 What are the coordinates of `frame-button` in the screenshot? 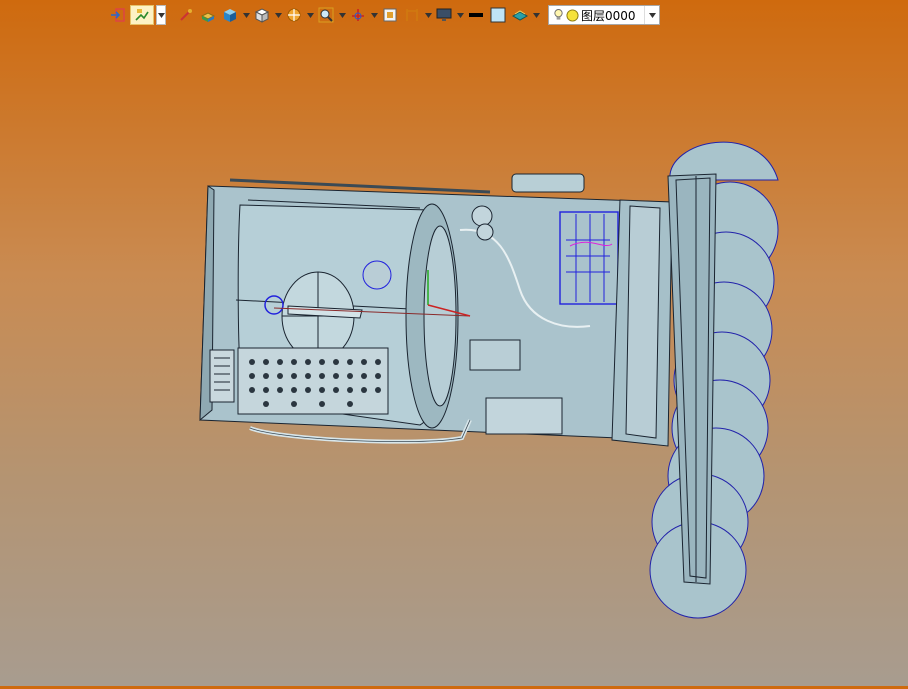 It's located at (390, 15).